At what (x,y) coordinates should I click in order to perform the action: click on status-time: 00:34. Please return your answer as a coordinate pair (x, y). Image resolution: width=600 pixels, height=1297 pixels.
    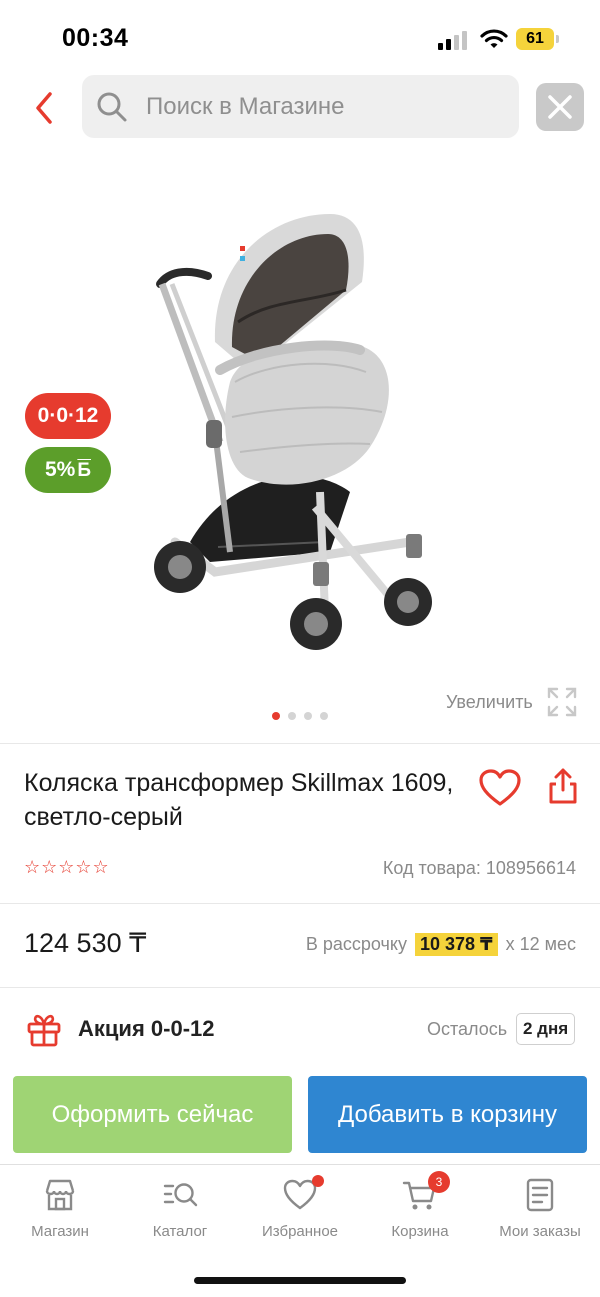
    Looking at the image, I should click on (95, 38).